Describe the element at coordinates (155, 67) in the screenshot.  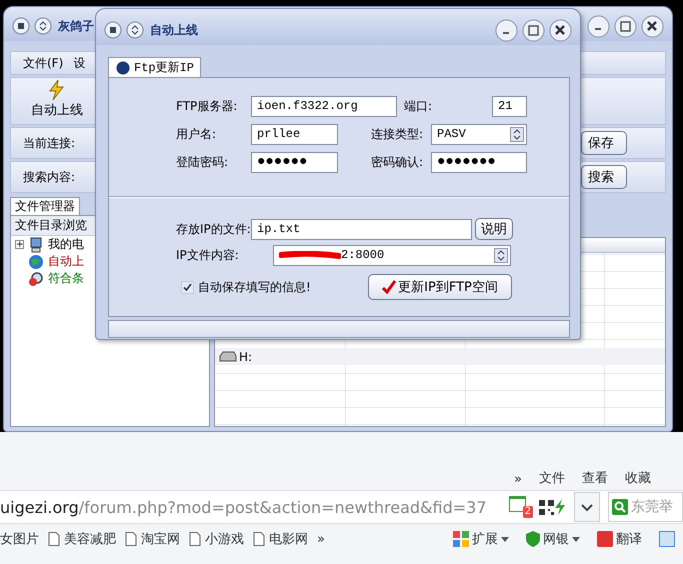
I see `tab: Ftp更新IP` at that location.